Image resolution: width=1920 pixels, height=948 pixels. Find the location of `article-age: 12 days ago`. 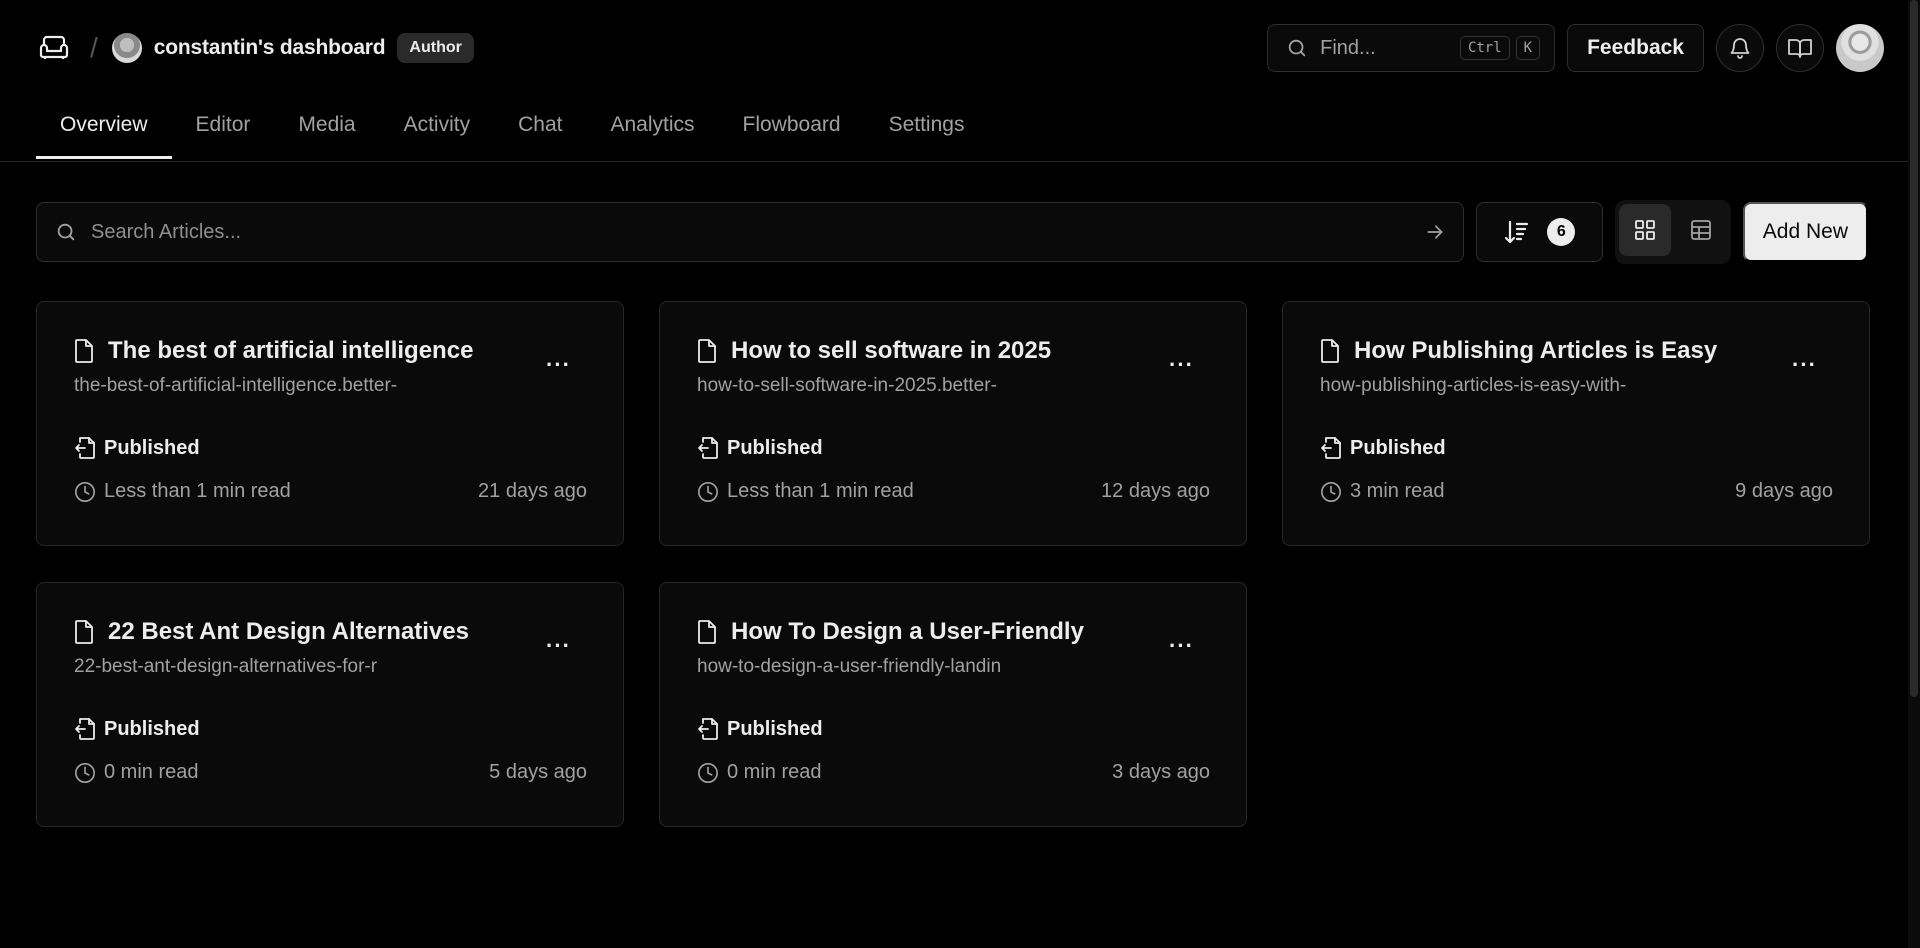

article-age: 12 days ago is located at coordinates (1155, 491).